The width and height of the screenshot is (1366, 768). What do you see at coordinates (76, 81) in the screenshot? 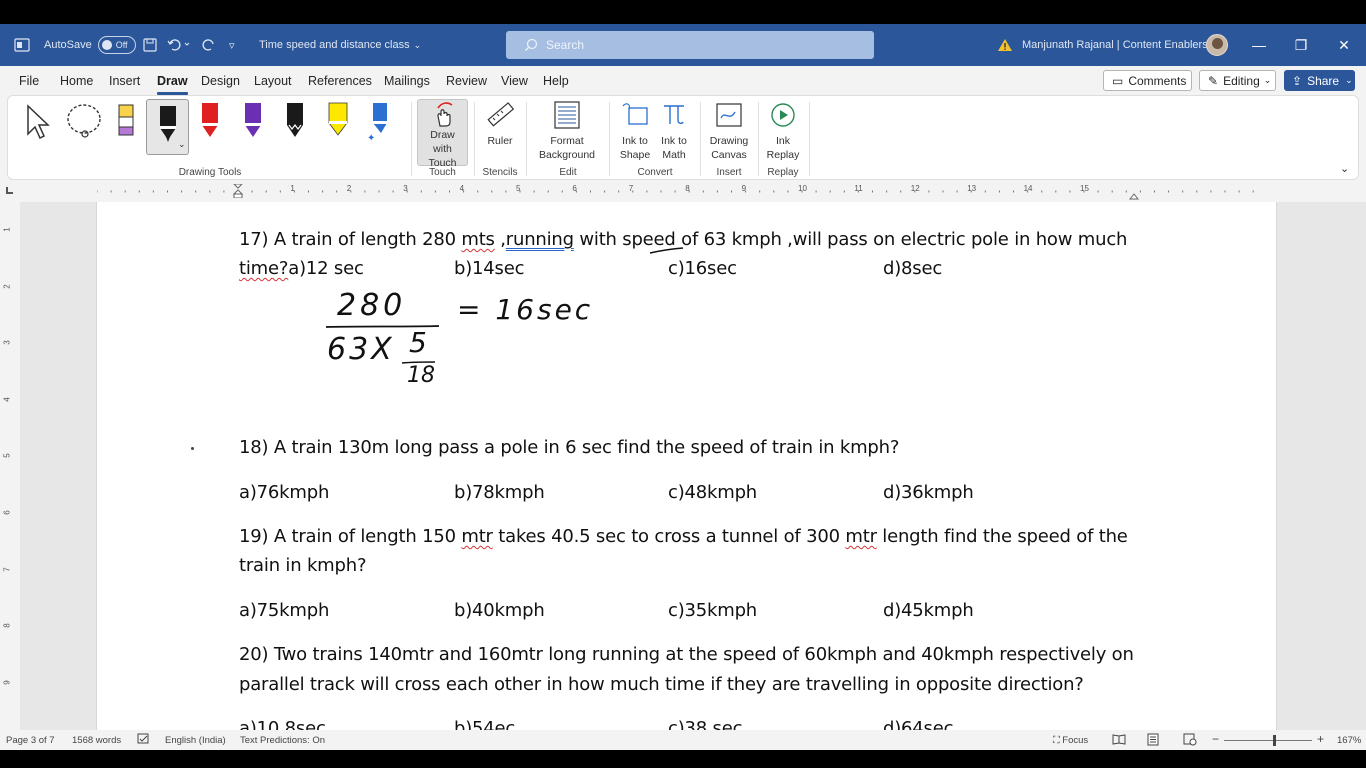
I see `tab-home: Home` at bounding box center [76, 81].